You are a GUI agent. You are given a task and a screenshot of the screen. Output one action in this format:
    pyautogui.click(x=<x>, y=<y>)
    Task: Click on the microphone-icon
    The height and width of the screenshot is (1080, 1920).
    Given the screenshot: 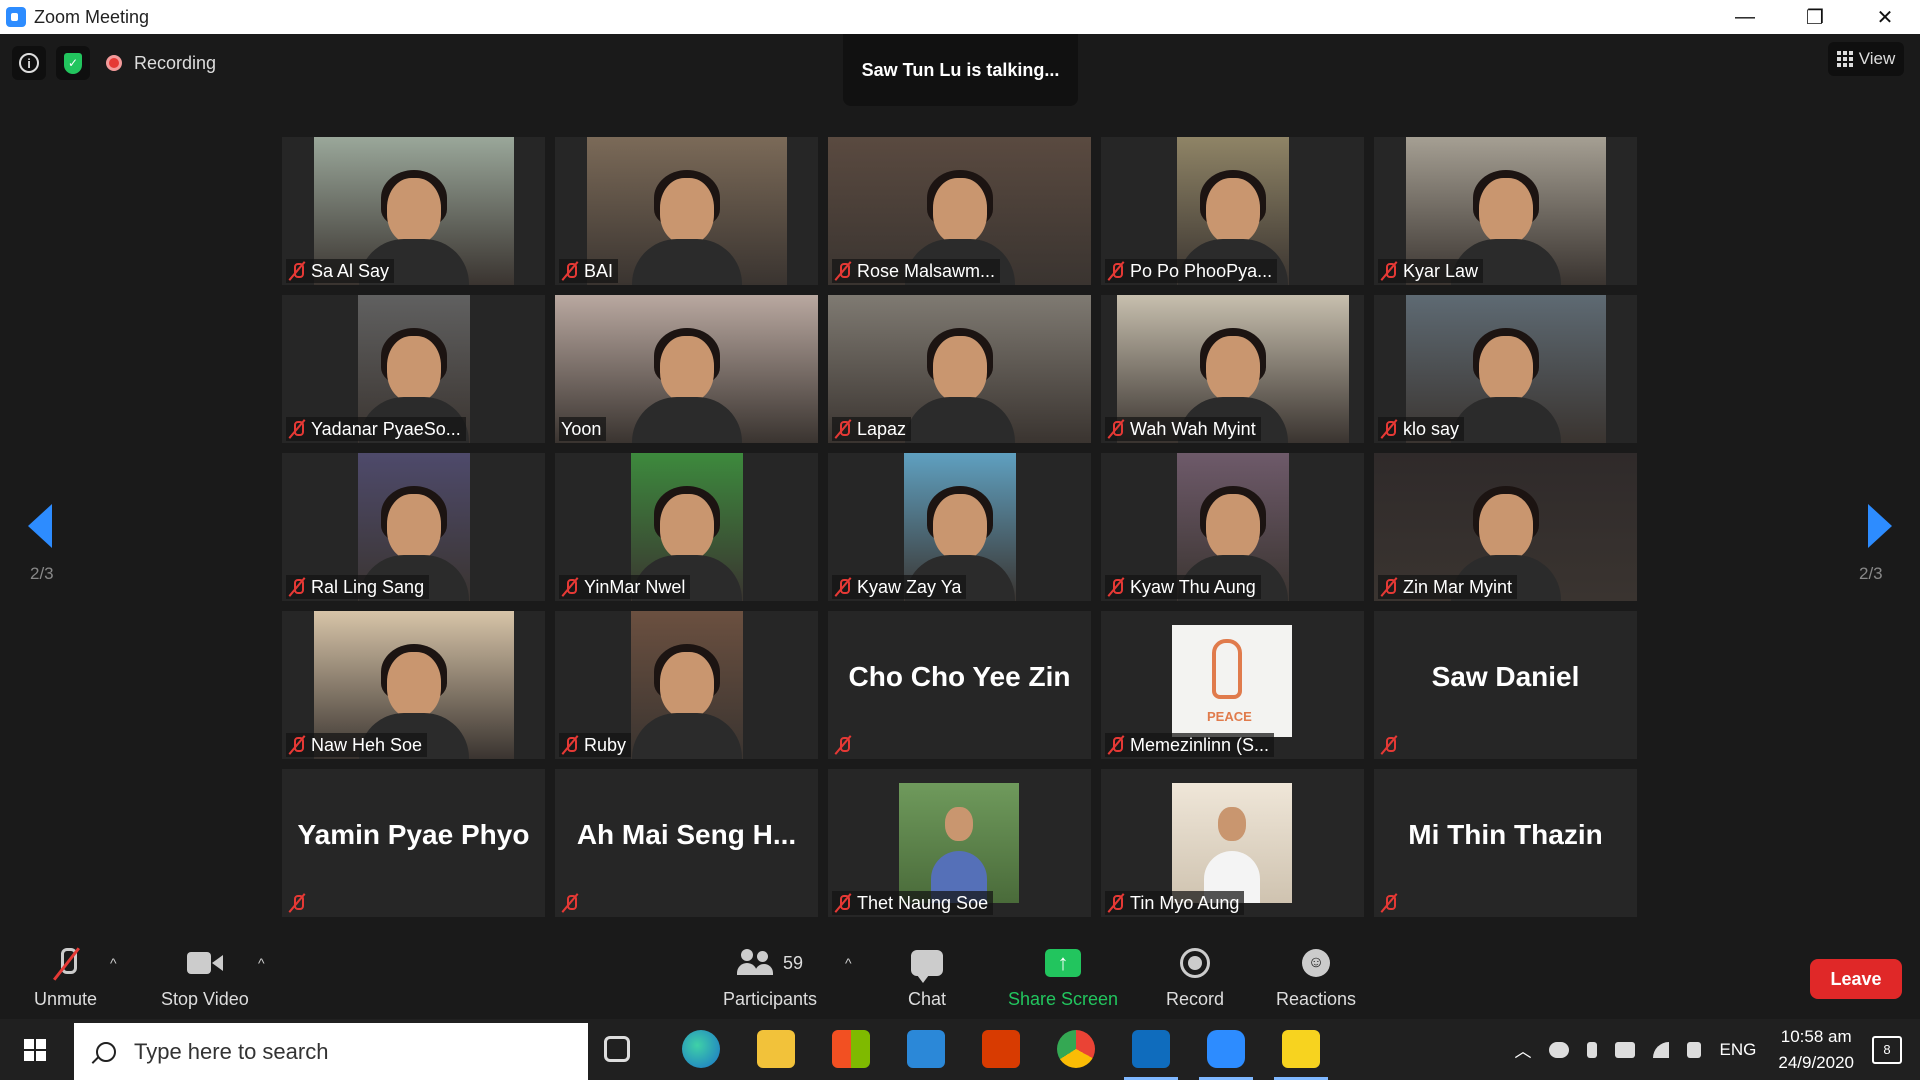 What is the action you would take?
    pyautogui.click(x=1591, y=1049)
    